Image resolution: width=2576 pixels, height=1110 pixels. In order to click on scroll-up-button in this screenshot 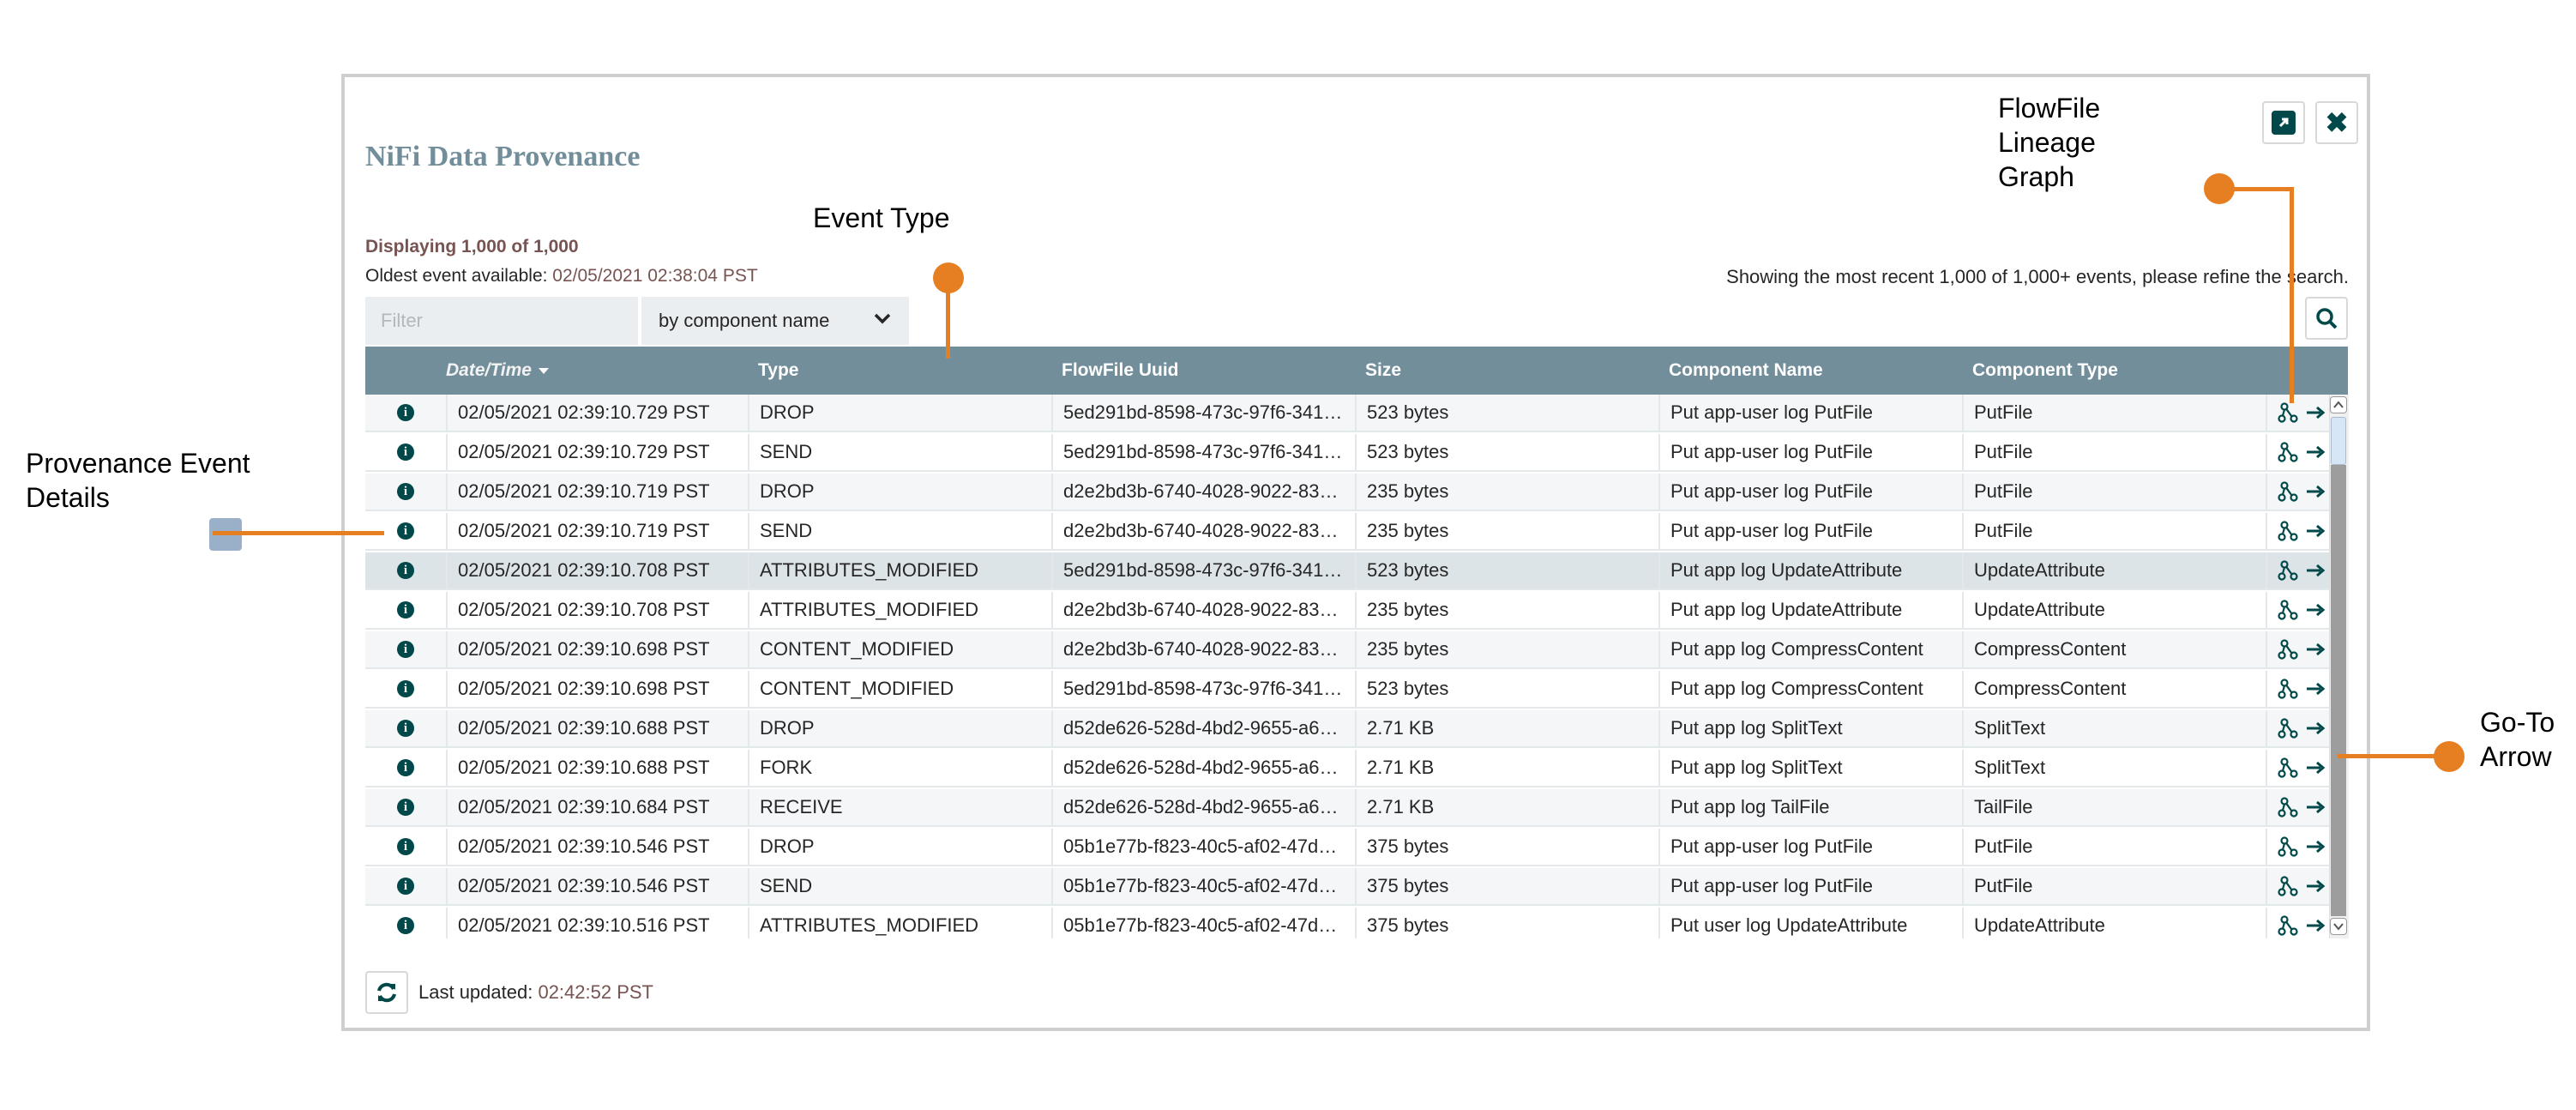, I will do `click(2338, 405)`.